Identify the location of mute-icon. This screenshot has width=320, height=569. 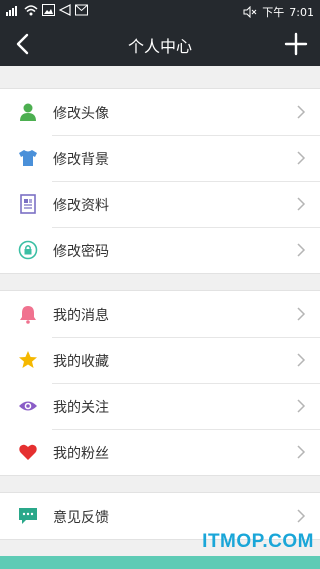
(250, 12).